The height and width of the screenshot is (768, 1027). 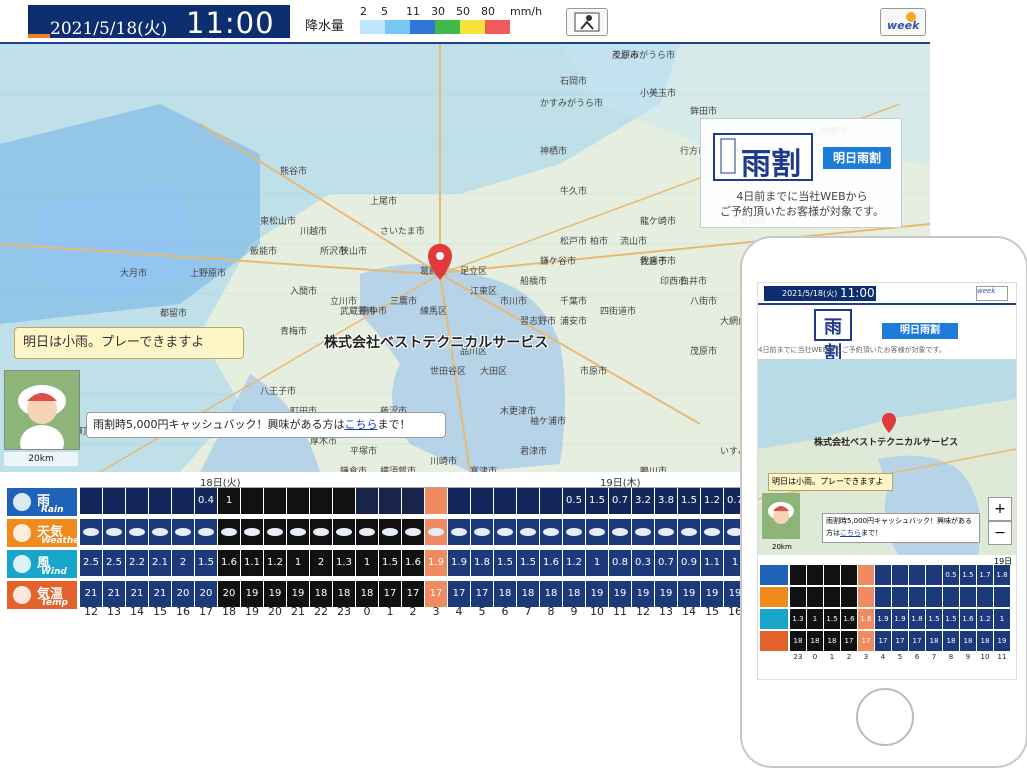 I want to click on wind-cell: 2, so click(x=321, y=563).